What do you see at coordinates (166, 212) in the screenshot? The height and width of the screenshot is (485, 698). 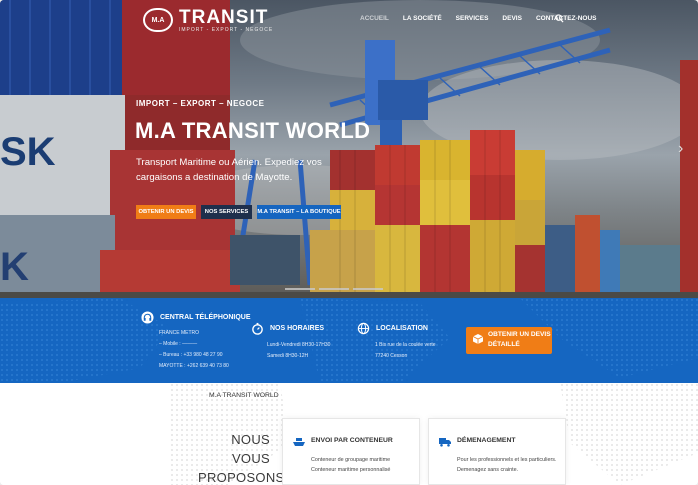 I see `get-quote-button: OBTENIR UN DEVIS` at bounding box center [166, 212].